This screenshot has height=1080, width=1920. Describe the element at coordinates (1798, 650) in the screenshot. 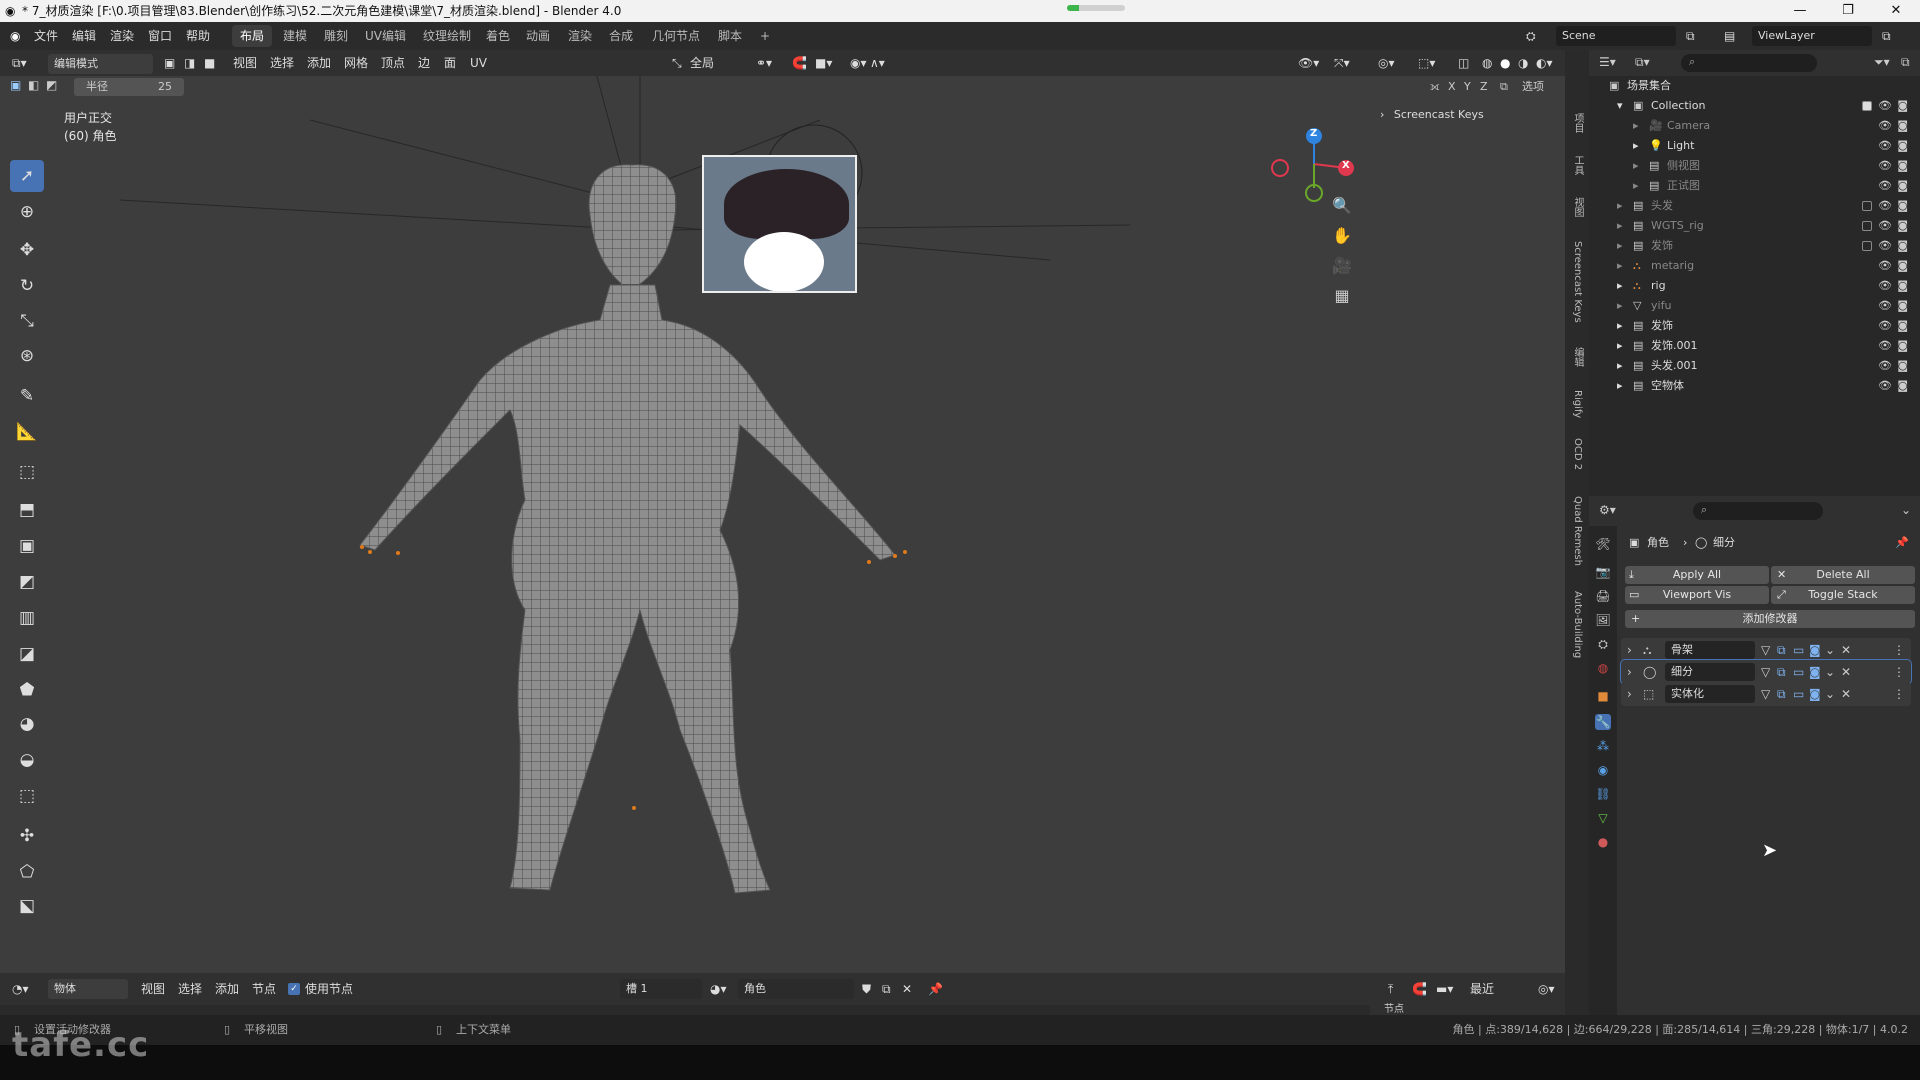

I see `viewport-display-icon: ▭` at that location.